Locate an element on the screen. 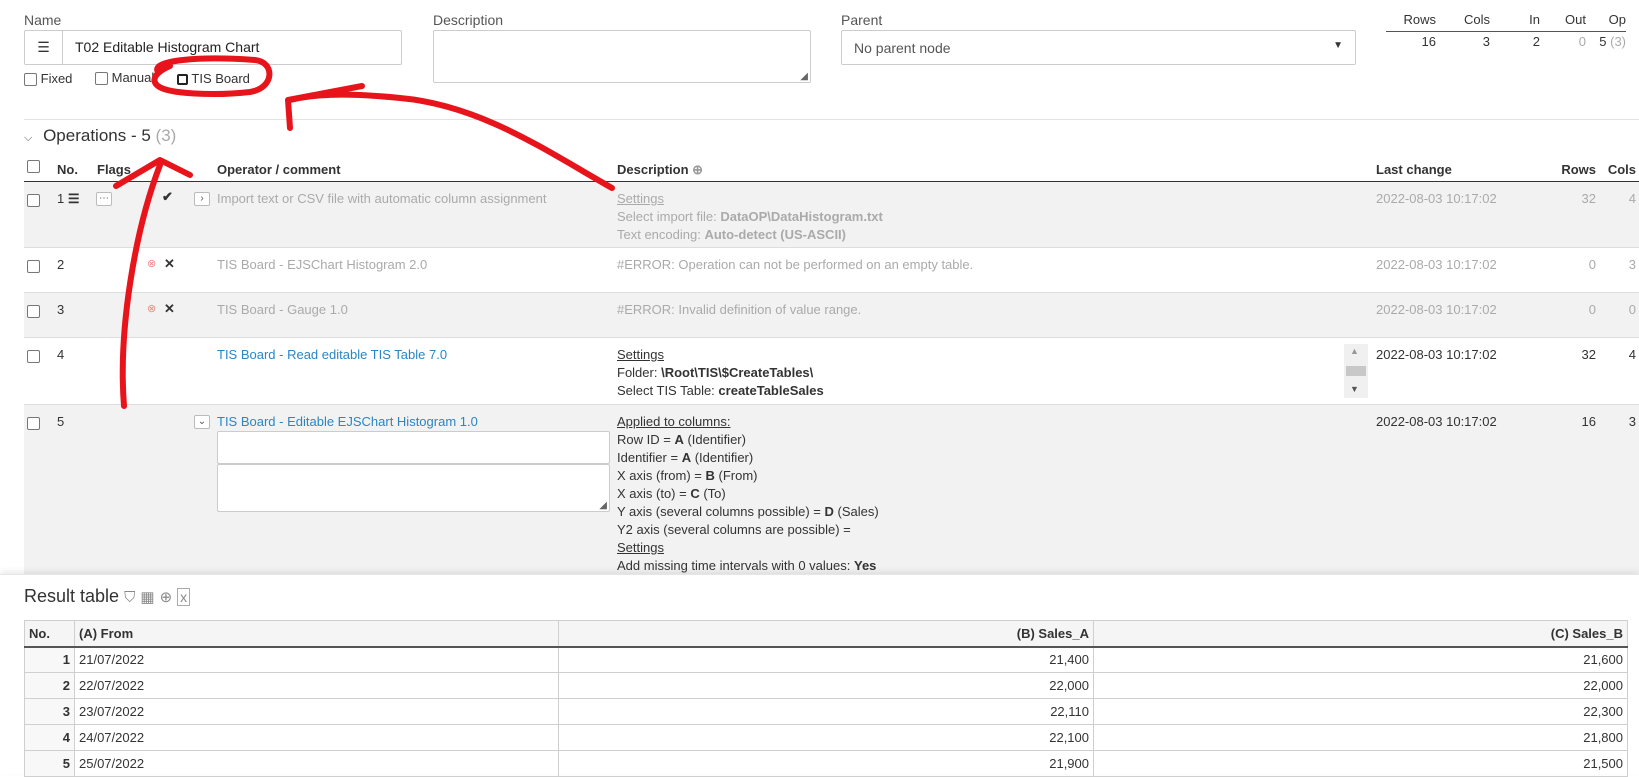 The height and width of the screenshot is (777, 1639). name-value: T02 Editable Histogram Chart is located at coordinates (167, 47).